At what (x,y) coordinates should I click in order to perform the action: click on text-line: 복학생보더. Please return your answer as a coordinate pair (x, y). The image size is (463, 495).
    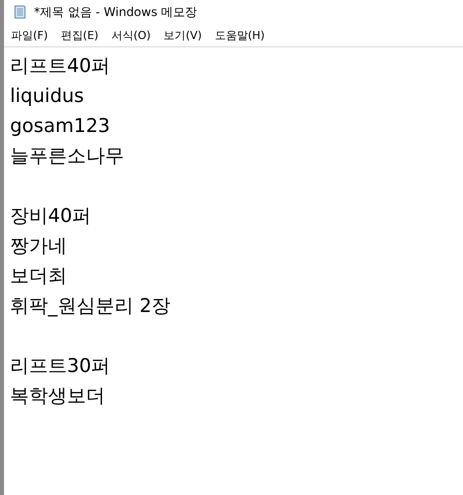
    Looking at the image, I should click on (58, 396).